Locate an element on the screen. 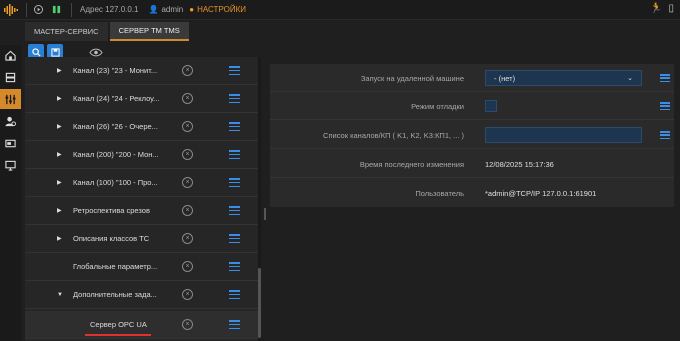  server-icon is located at coordinates (10, 77).